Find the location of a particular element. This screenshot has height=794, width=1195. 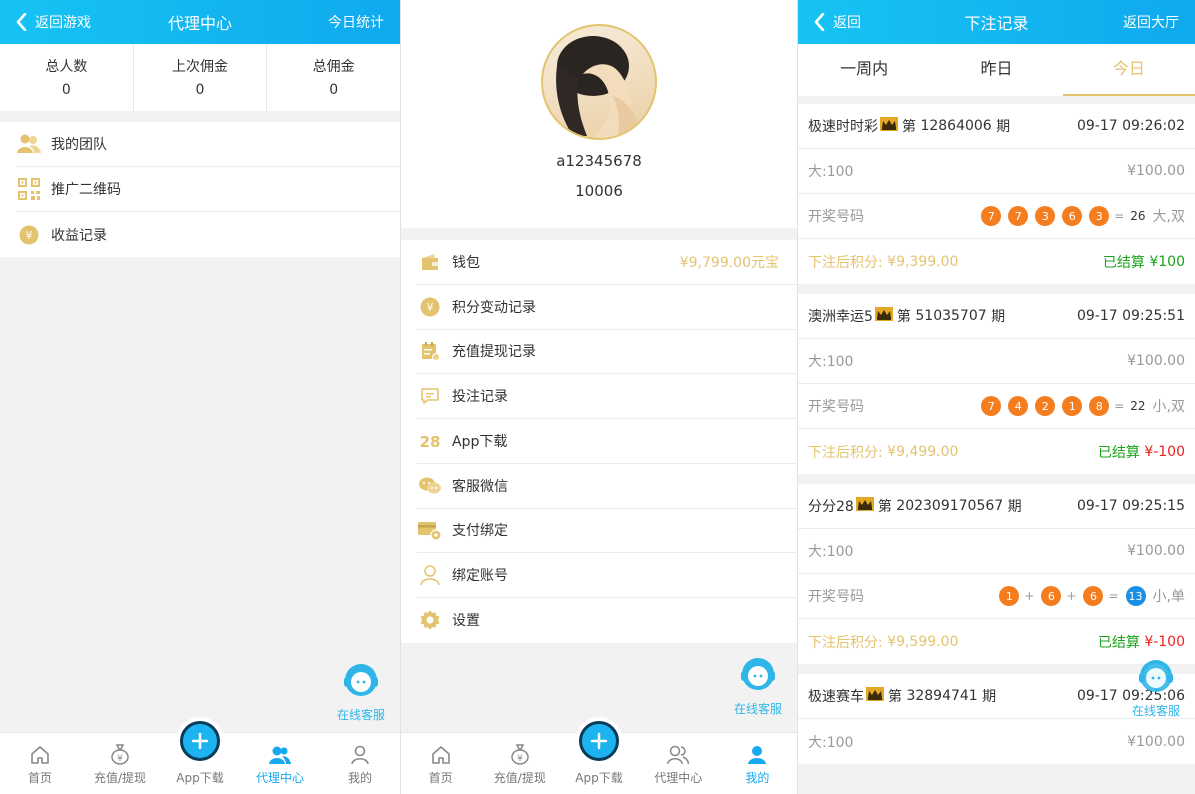

menu-label: 支付绑定 is located at coordinates (480, 531).